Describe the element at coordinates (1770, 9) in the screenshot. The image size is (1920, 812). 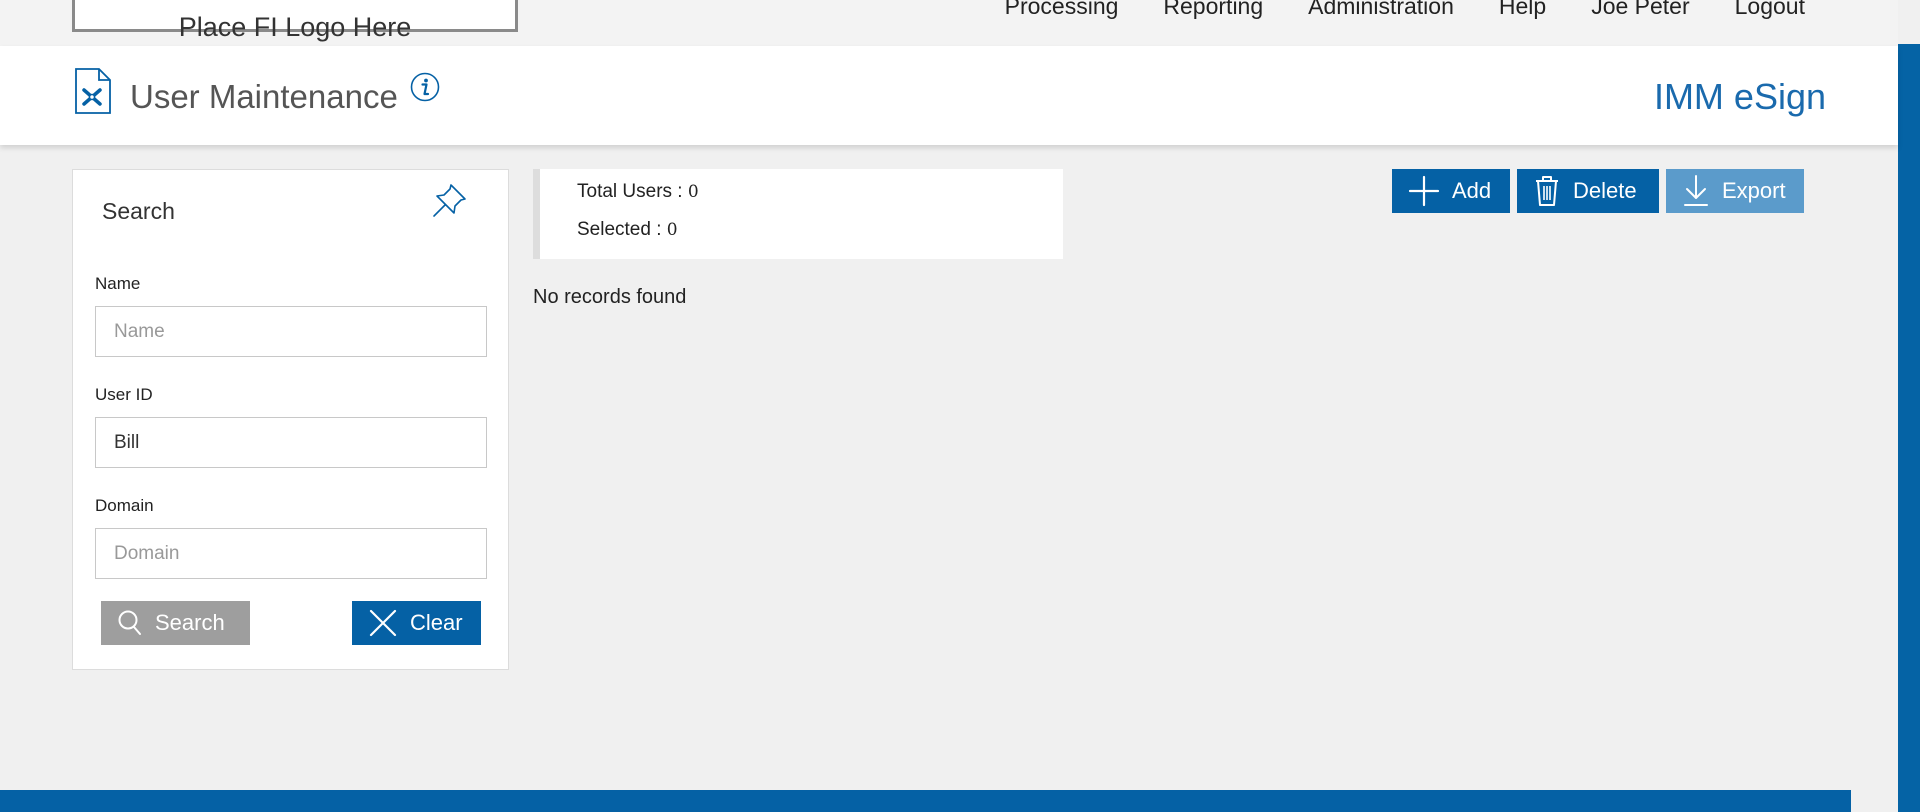
I see `nav-item-logout: Logout` at that location.